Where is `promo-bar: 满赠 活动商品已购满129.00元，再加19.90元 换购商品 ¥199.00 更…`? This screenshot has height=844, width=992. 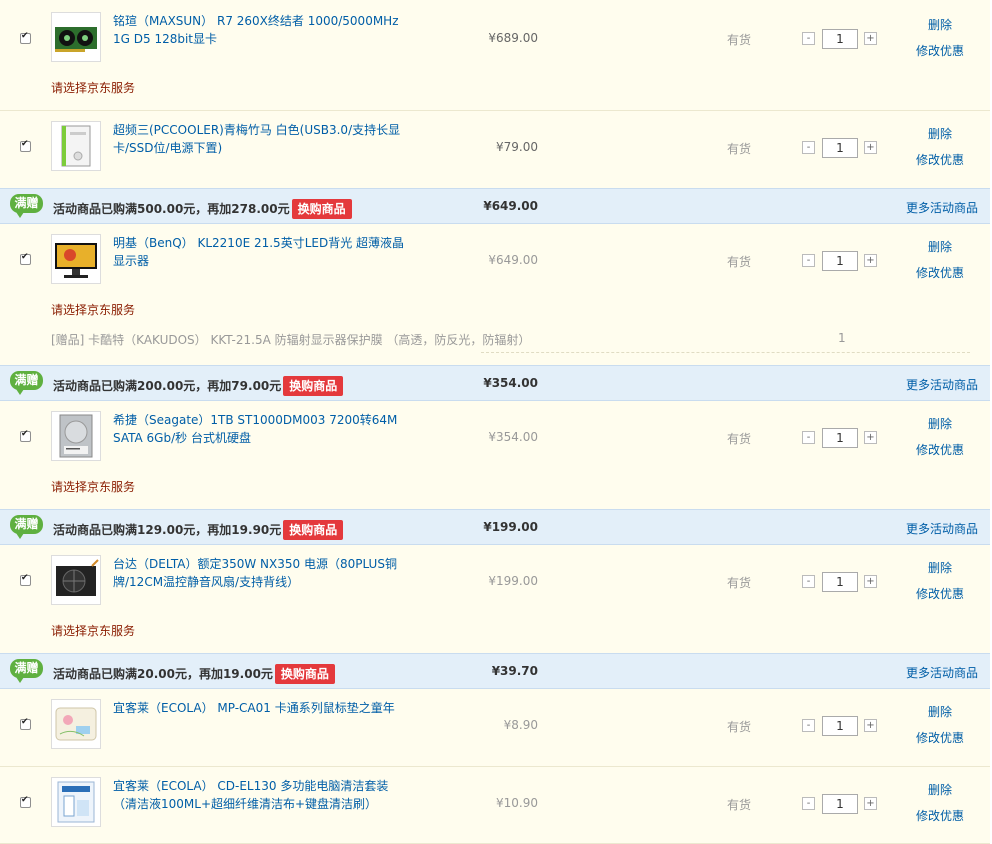
promo-bar: 满赠 活动商品已购满129.00元，再加19.90元 换购商品 ¥199.00 更… is located at coordinates (495, 527).